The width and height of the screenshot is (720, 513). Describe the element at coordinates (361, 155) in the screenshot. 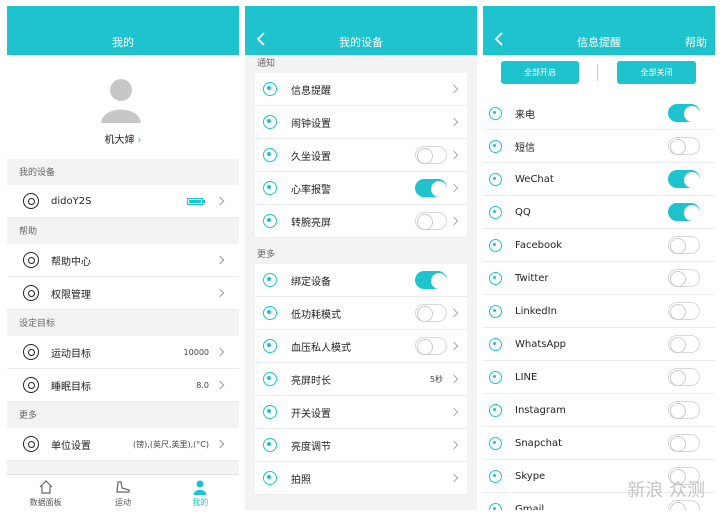

I see `sedentary-row: 久坐设置` at that location.